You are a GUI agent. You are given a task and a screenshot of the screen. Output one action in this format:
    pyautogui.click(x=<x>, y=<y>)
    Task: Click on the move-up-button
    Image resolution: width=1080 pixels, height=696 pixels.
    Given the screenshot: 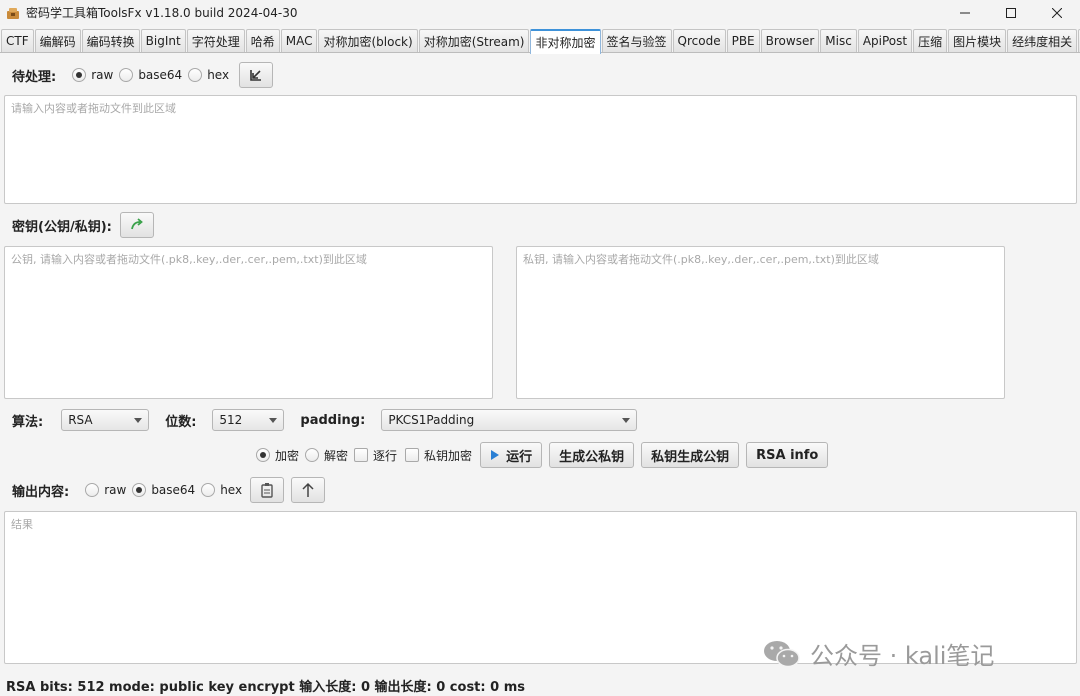 What is the action you would take?
    pyautogui.click(x=308, y=490)
    